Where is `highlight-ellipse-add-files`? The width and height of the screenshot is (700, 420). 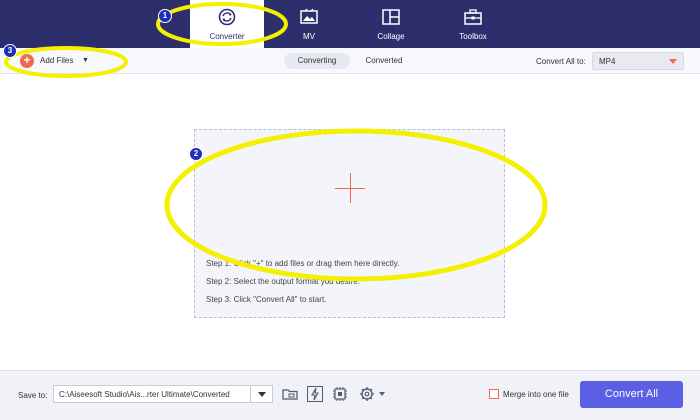 highlight-ellipse-add-files is located at coordinates (66, 62).